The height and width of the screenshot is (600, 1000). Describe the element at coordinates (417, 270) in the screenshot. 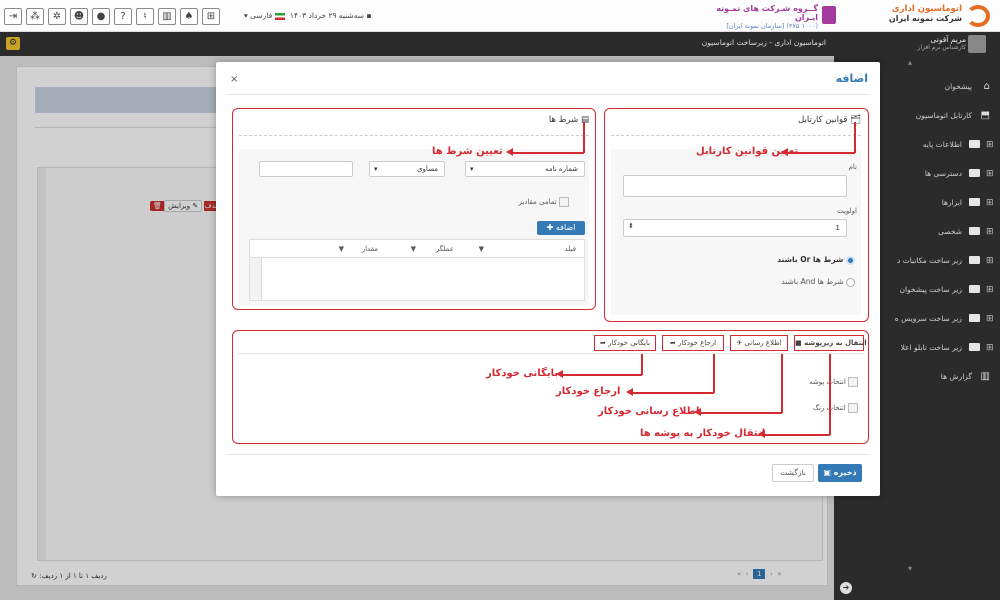

I see `conditions-table: فیلد ▼ عملگر ▼ مقدار ▼` at that location.